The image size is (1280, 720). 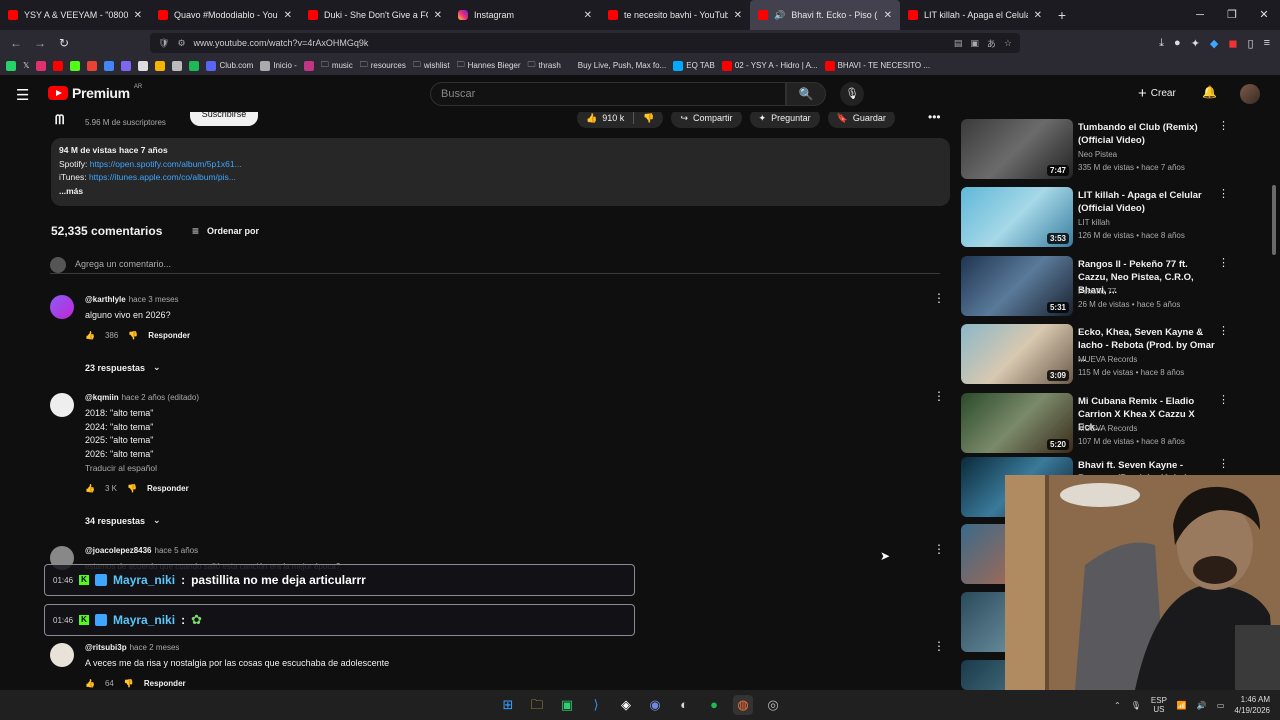 What do you see at coordinates (75, 15) in the screenshot?
I see `browser-tab-1: YSY A & VEEYAM - "0800" - Yo ✕` at bounding box center [75, 15].